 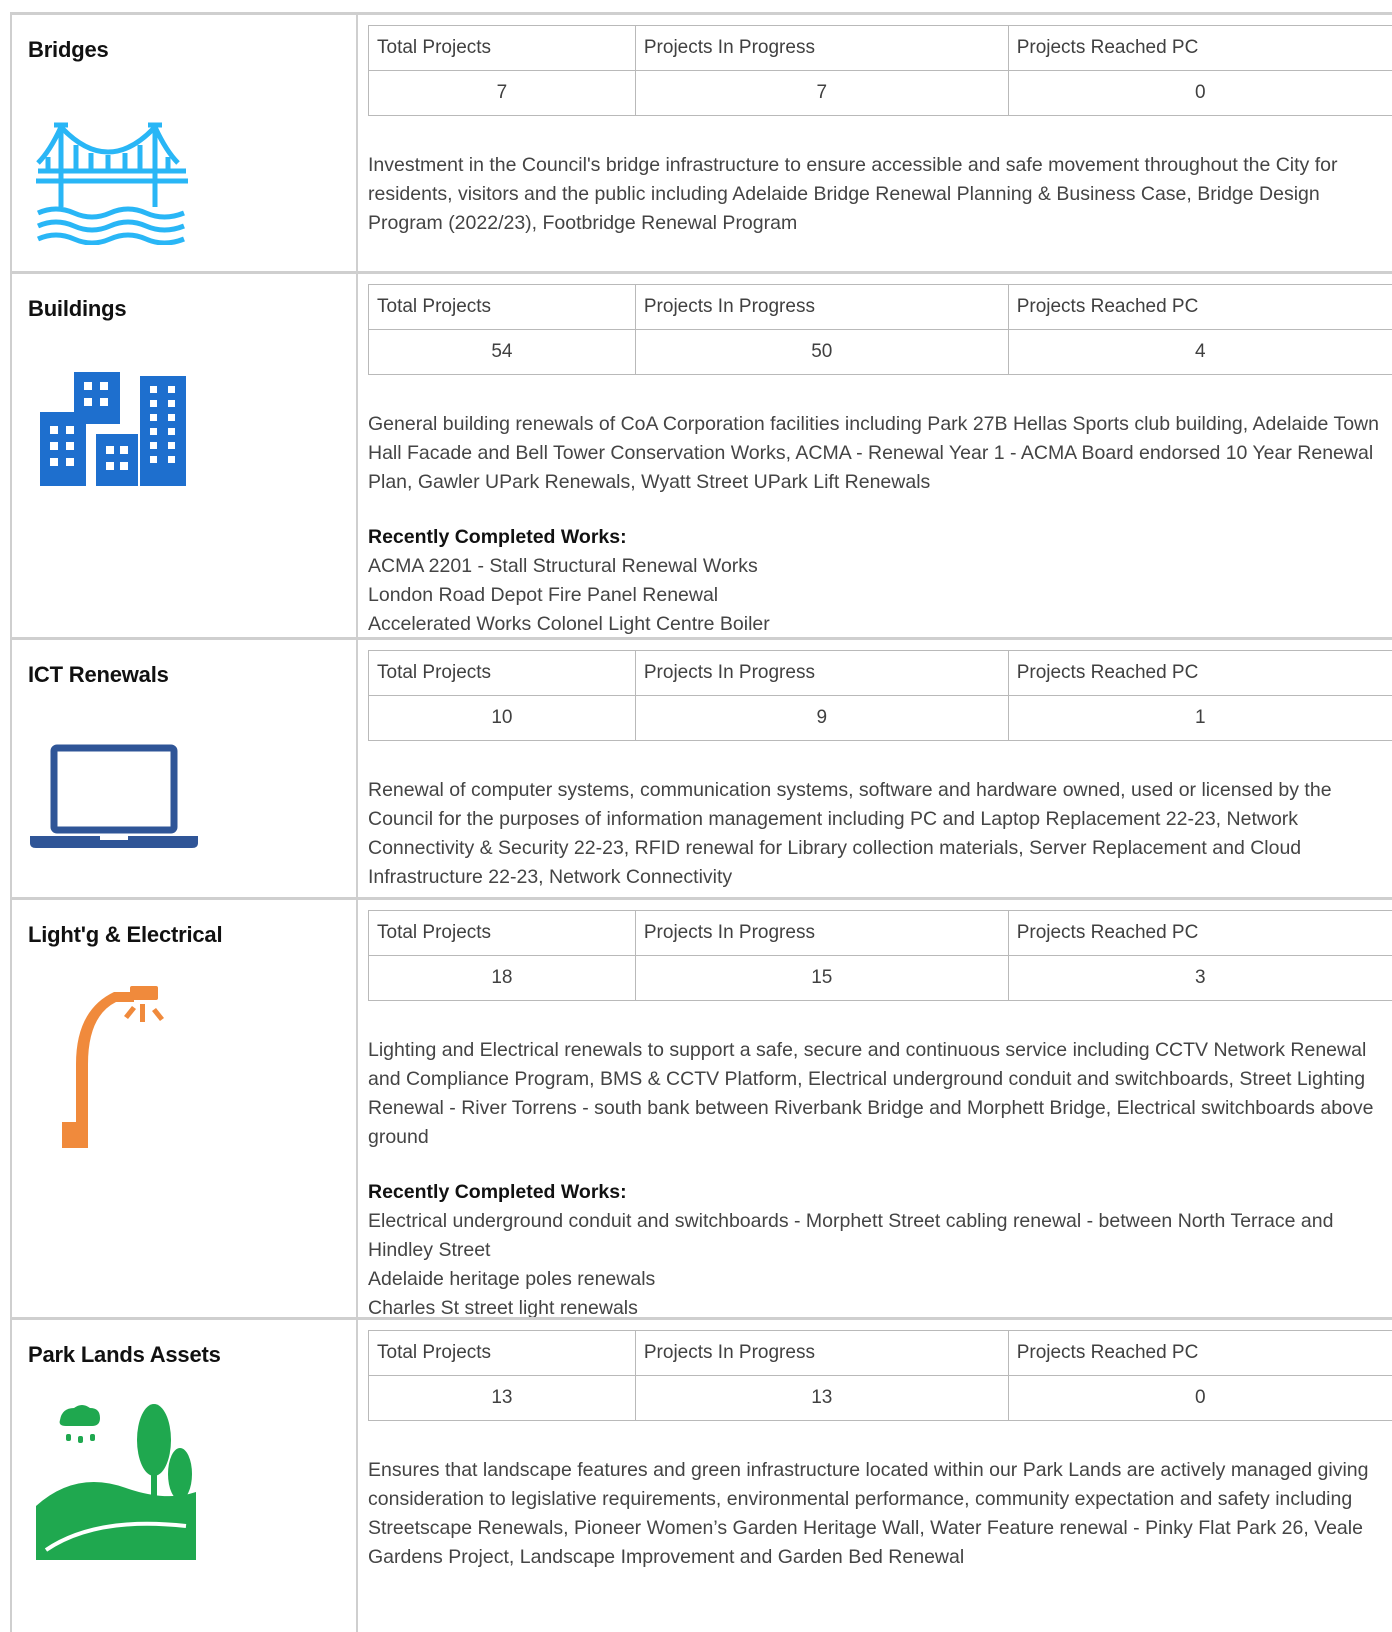 I want to click on laptop-icon, so click(x=114, y=796).